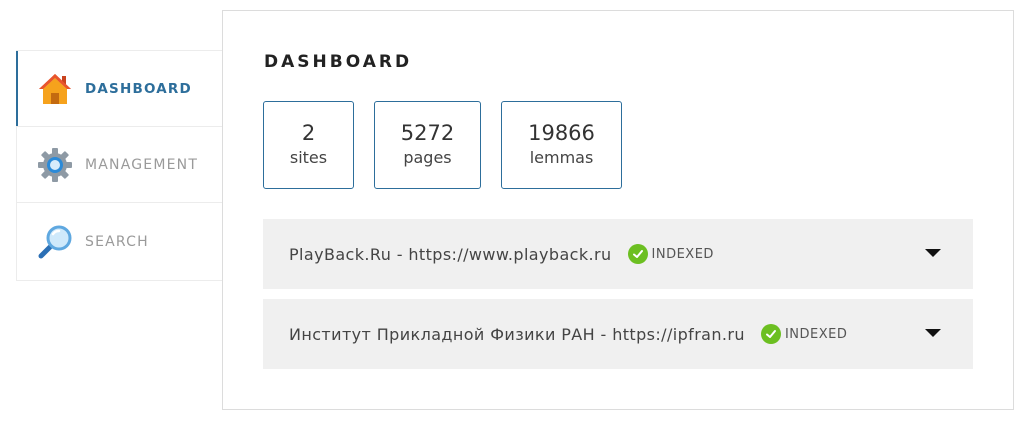 The image size is (1028, 444). What do you see at coordinates (450, 254) in the screenshot?
I see `site-name: PlayBack.Ru - https://www.playback.ru` at bounding box center [450, 254].